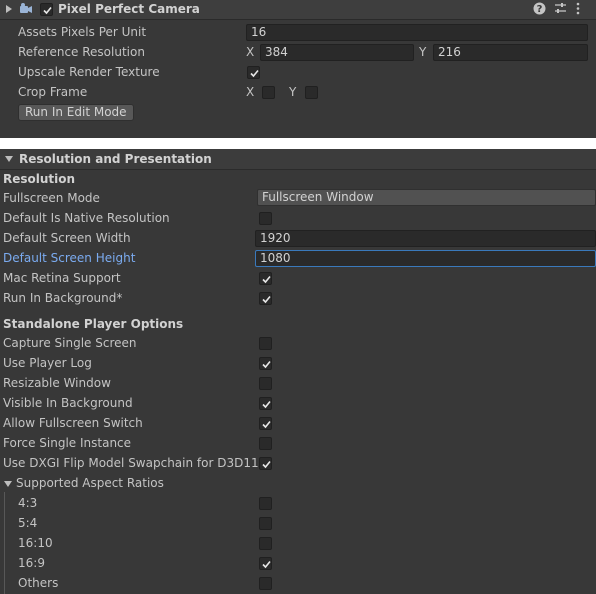 Image resolution: width=596 pixels, height=594 pixels. Describe the element at coordinates (265, 443) in the screenshot. I see `single-instance-checkbox` at that location.